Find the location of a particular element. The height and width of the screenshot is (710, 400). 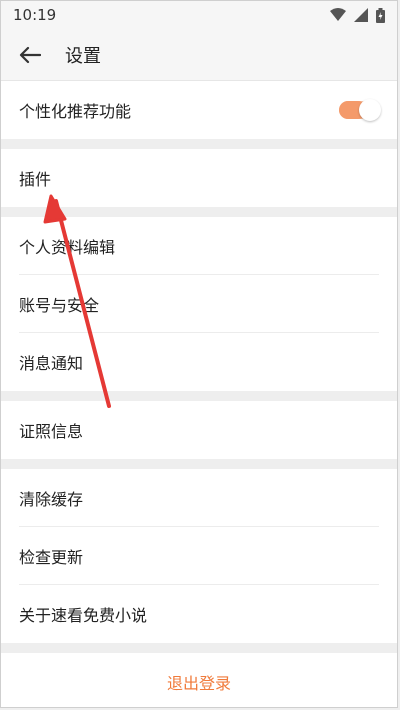

setting-label: 账号与安全 is located at coordinates (59, 305).